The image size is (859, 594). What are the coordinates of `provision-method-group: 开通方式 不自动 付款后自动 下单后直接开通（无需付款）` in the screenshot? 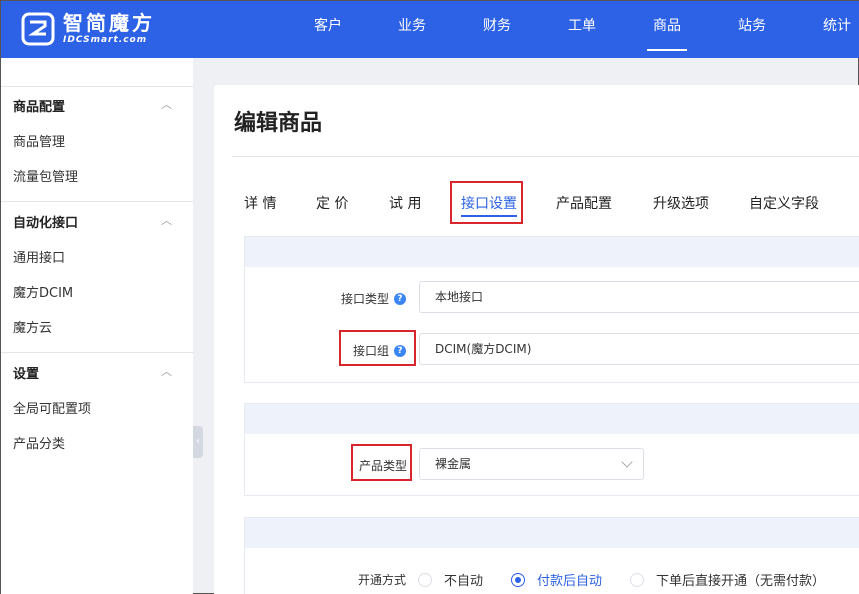 It's located at (605, 579).